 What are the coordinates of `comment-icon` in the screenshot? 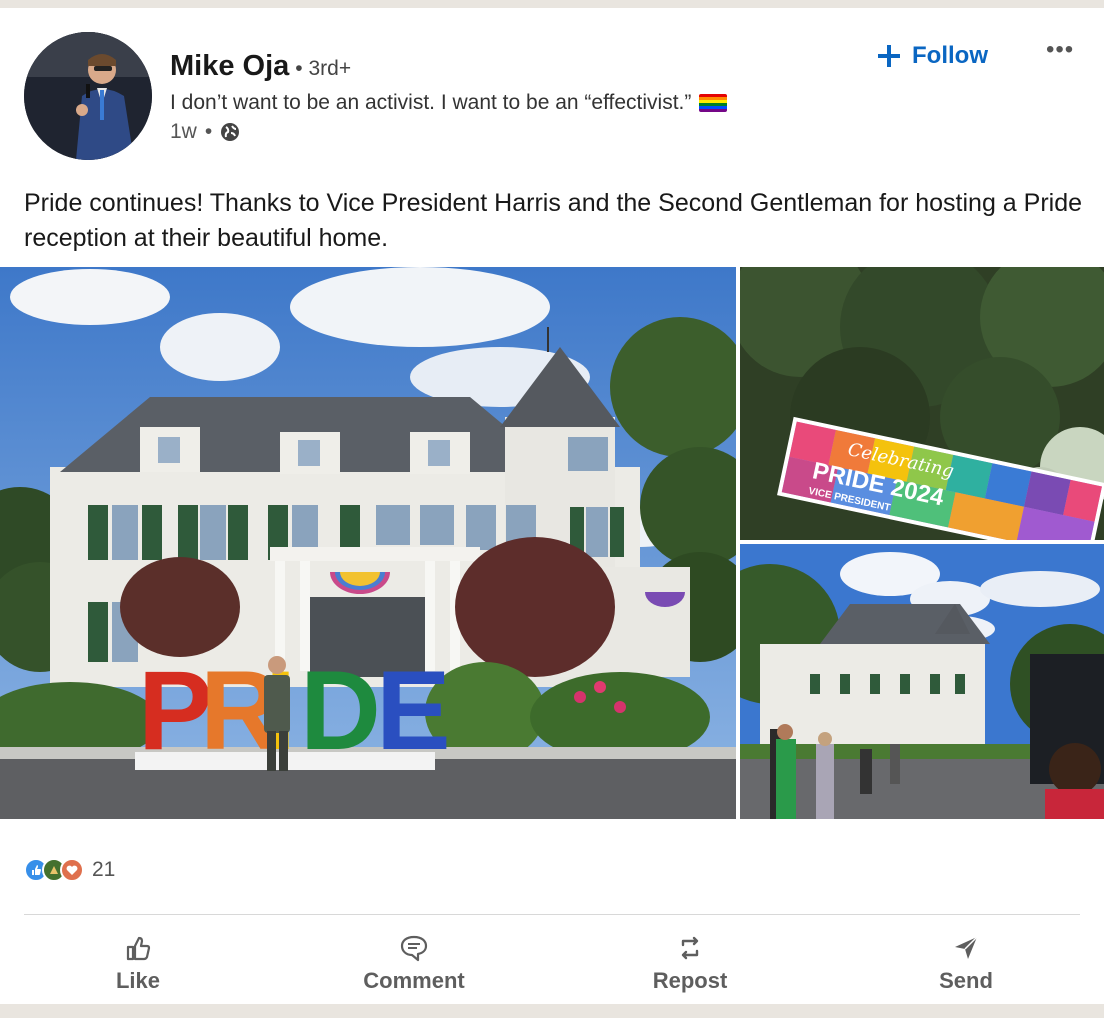 It's located at (414, 948).